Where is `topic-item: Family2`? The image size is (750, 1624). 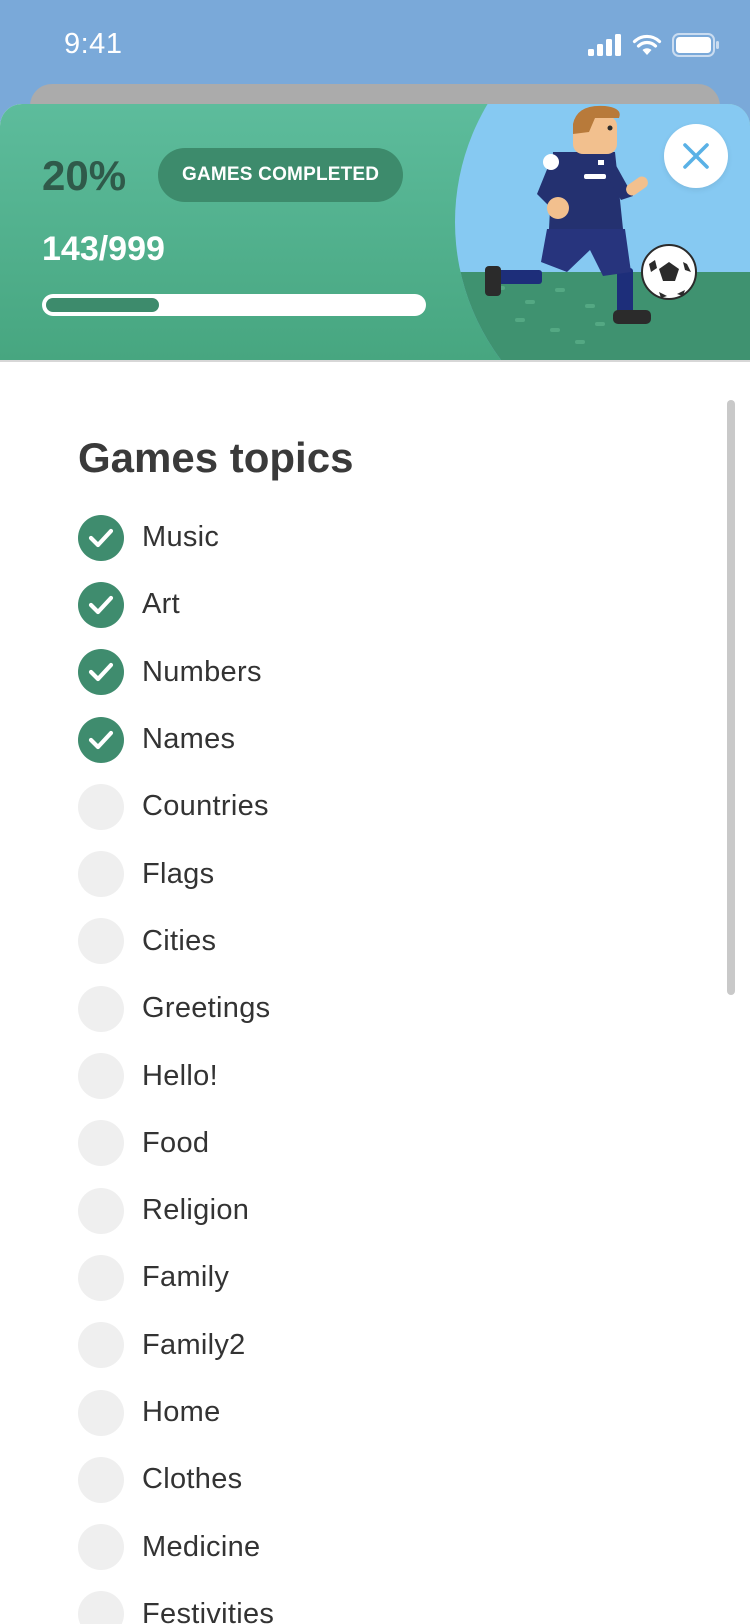
topic-item: Family2 is located at coordinates (388, 1345).